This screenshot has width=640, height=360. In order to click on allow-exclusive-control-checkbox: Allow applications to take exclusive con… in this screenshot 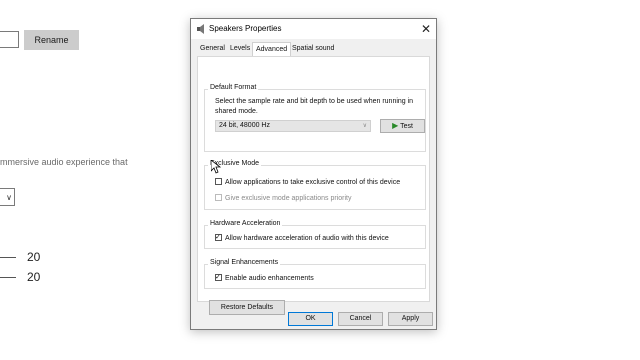, I will do `click(307, 182)`.